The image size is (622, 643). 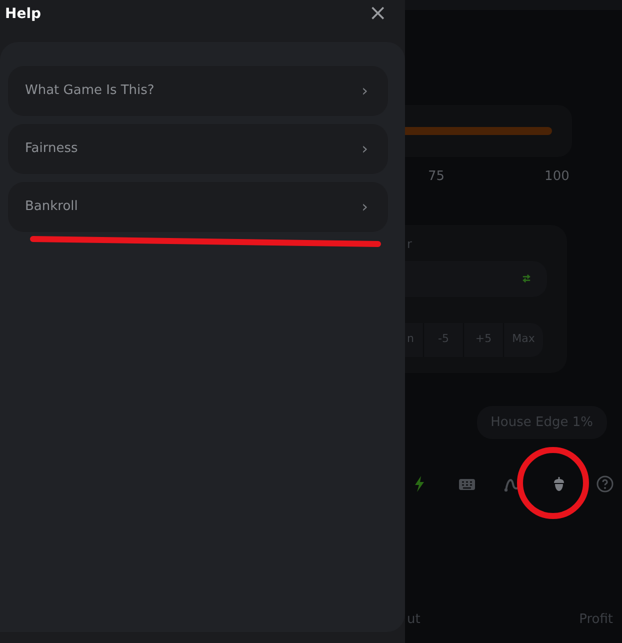 I want to click on panel-title: Help, so click(x=23, y=14).